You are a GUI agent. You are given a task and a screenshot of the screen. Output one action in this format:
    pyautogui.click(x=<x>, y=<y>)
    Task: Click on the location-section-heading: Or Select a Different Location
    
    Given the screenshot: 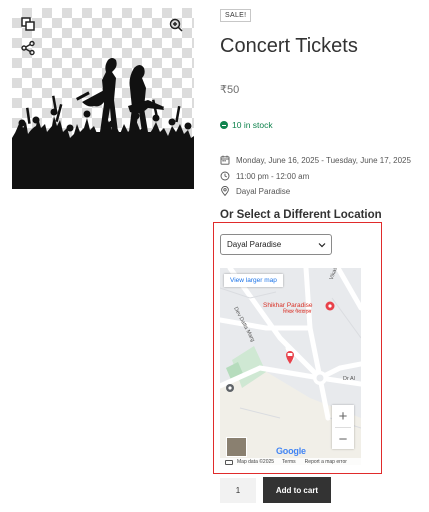 What is the action you would take?
    pyautogui.click(x=301, y=215)
    